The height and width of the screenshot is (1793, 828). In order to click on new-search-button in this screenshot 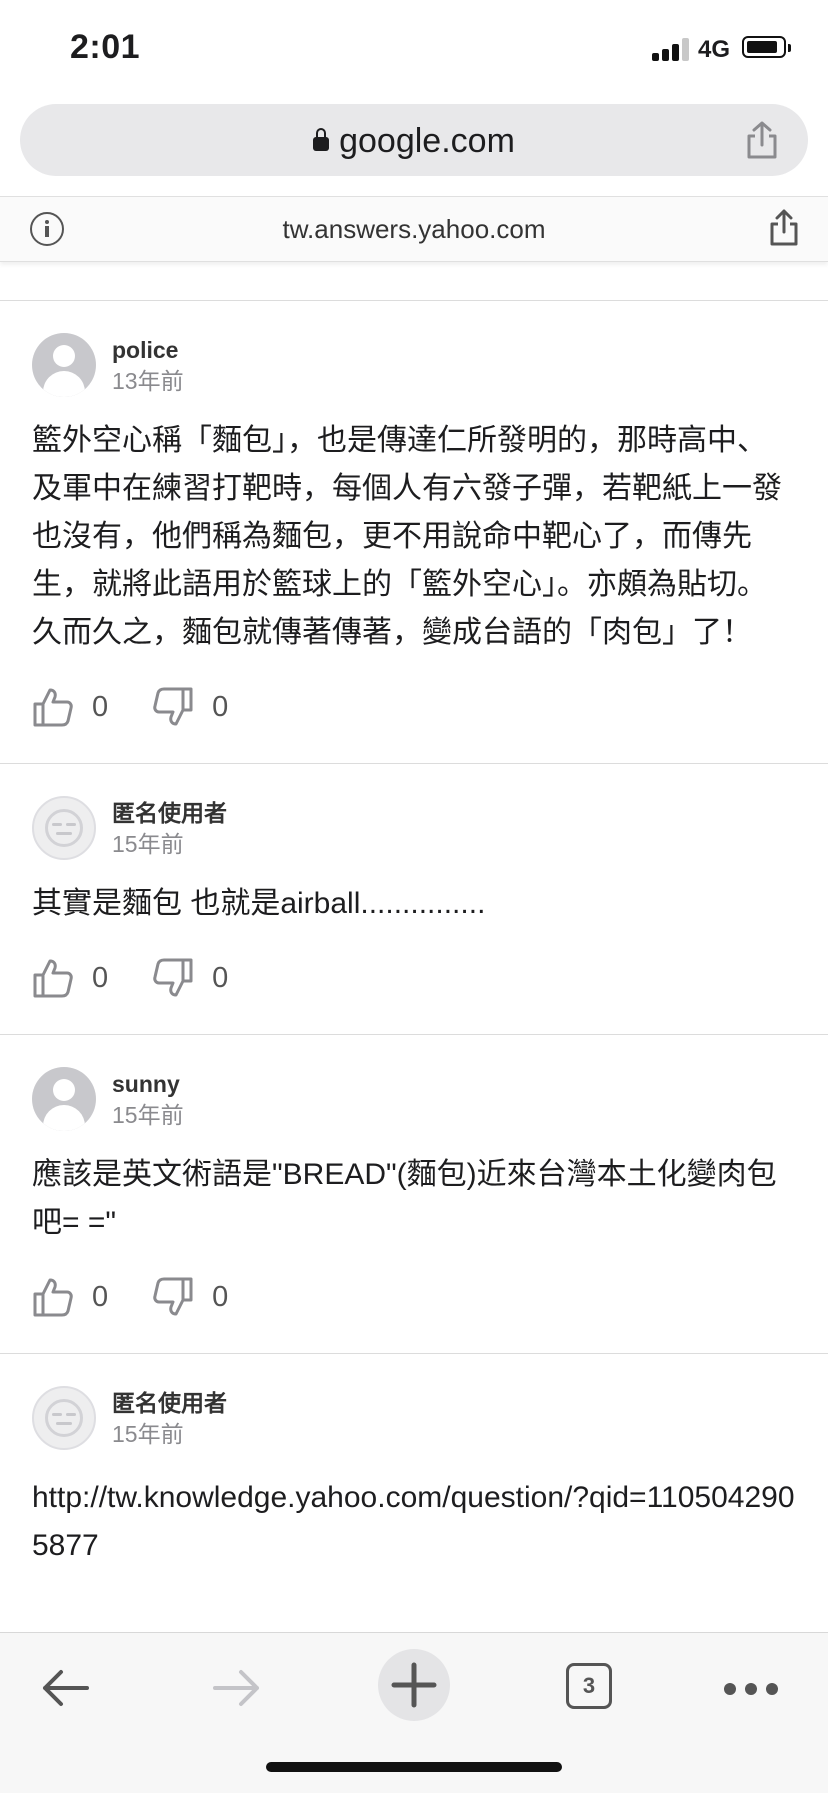, I will do `click(414, 1685)`.